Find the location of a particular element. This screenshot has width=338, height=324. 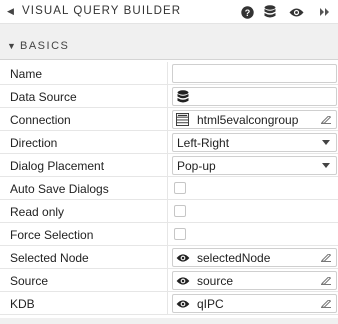

row-kdb: KDB qIPC is located at coordinates (169, 303).